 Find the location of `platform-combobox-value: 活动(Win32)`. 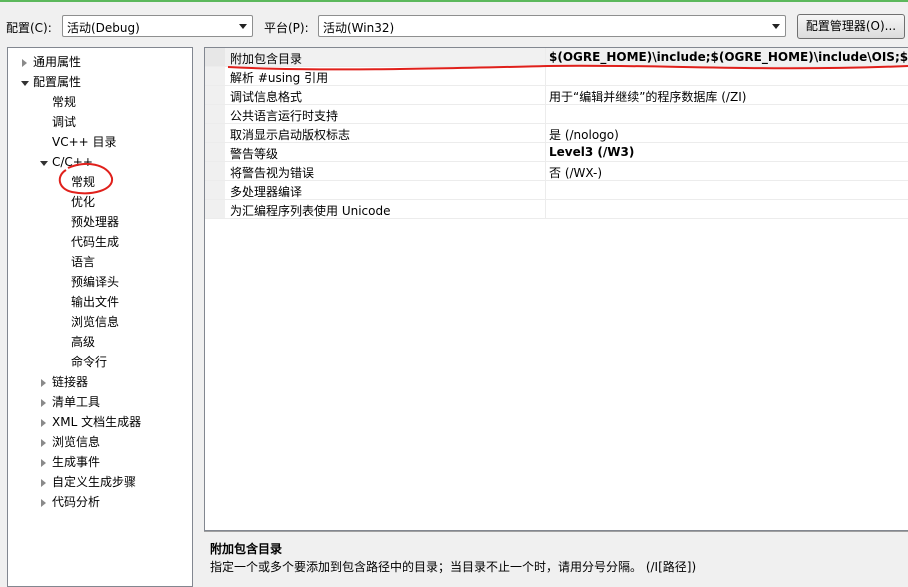

platform-combobox-value: 活动(Win32) is located at coordinates (359, 28).